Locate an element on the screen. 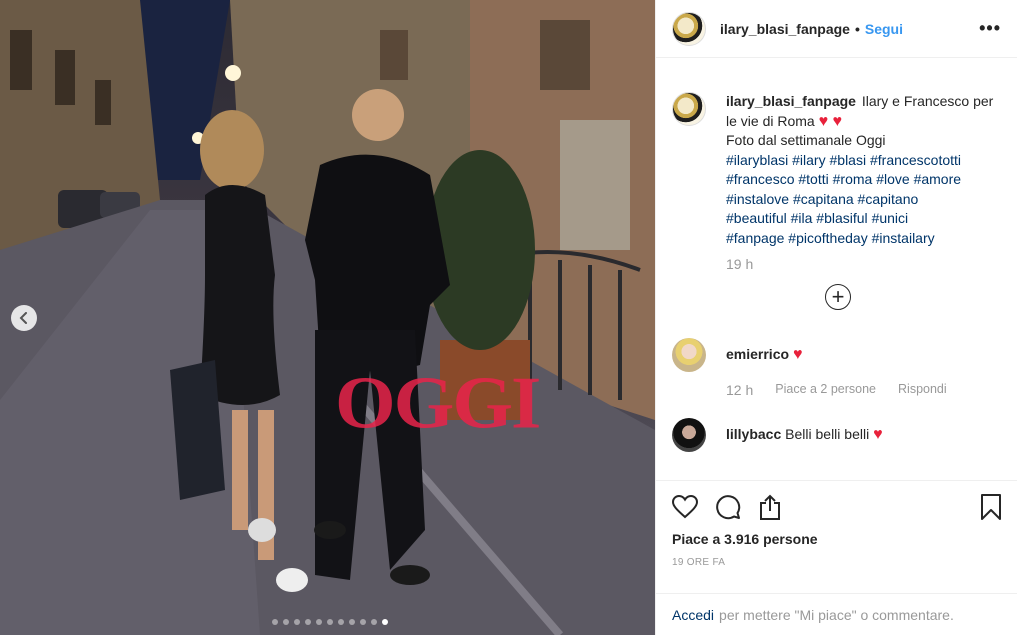 Image resolution: width=1017 pixels, height=635 pixels. comment-text: Belli belli belli is located at coordinates (827, 434).